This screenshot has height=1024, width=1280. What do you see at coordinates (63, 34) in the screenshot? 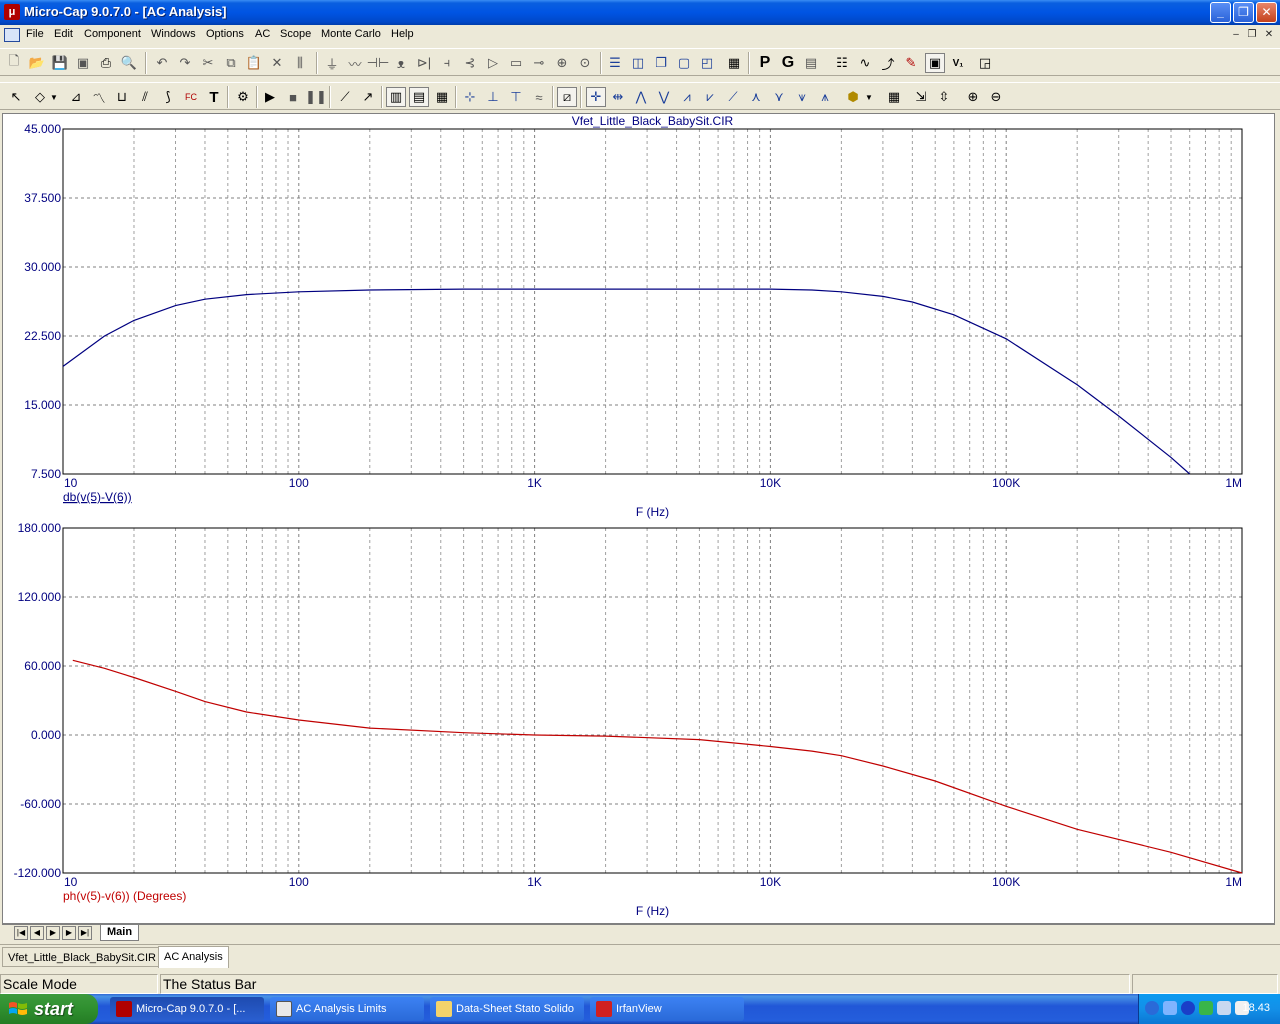
I see `menu-edit: Edit` at bounding box center [63, 34].